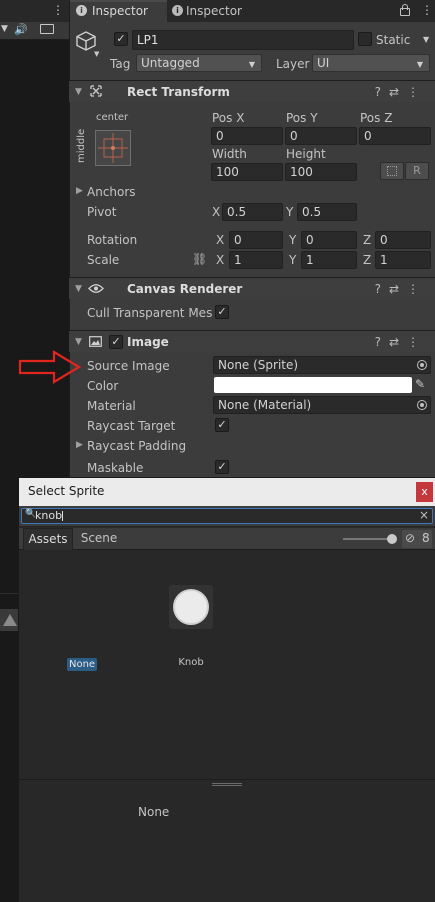  What do you see at coordinates (365, 39) in the screenshot?
I see `static-checkbox` at bounding box center [365, 39].